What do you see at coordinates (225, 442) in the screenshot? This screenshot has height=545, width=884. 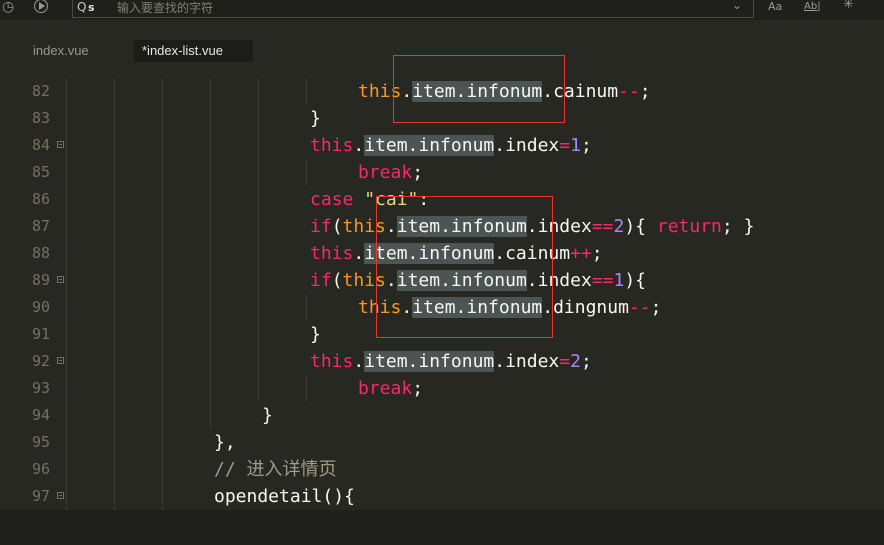 I see `code-text: },` at bounding box center [225, 442].